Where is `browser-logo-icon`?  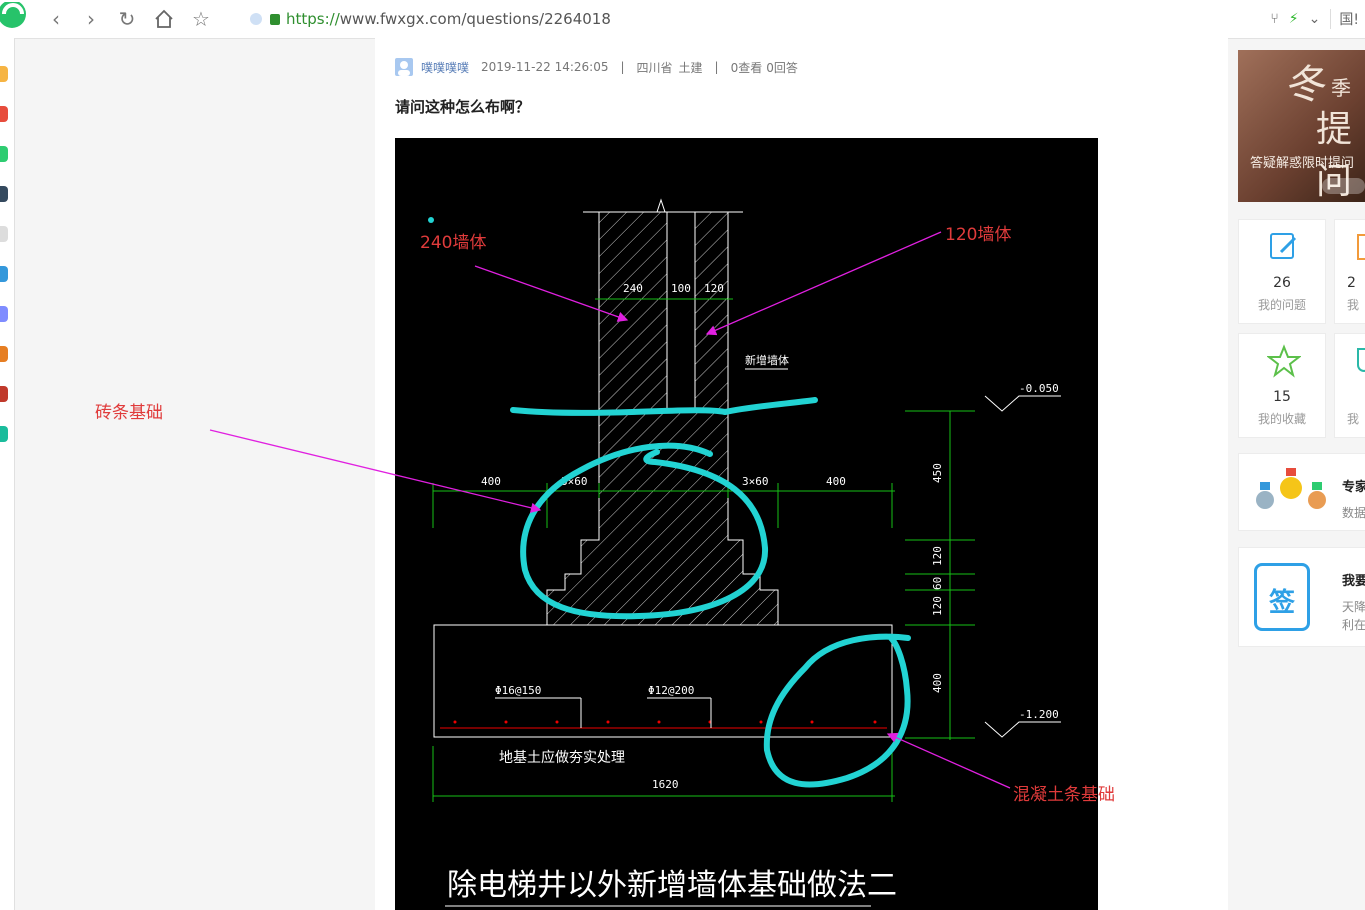
browser-logo-icon is located at coordinates (17, 16).